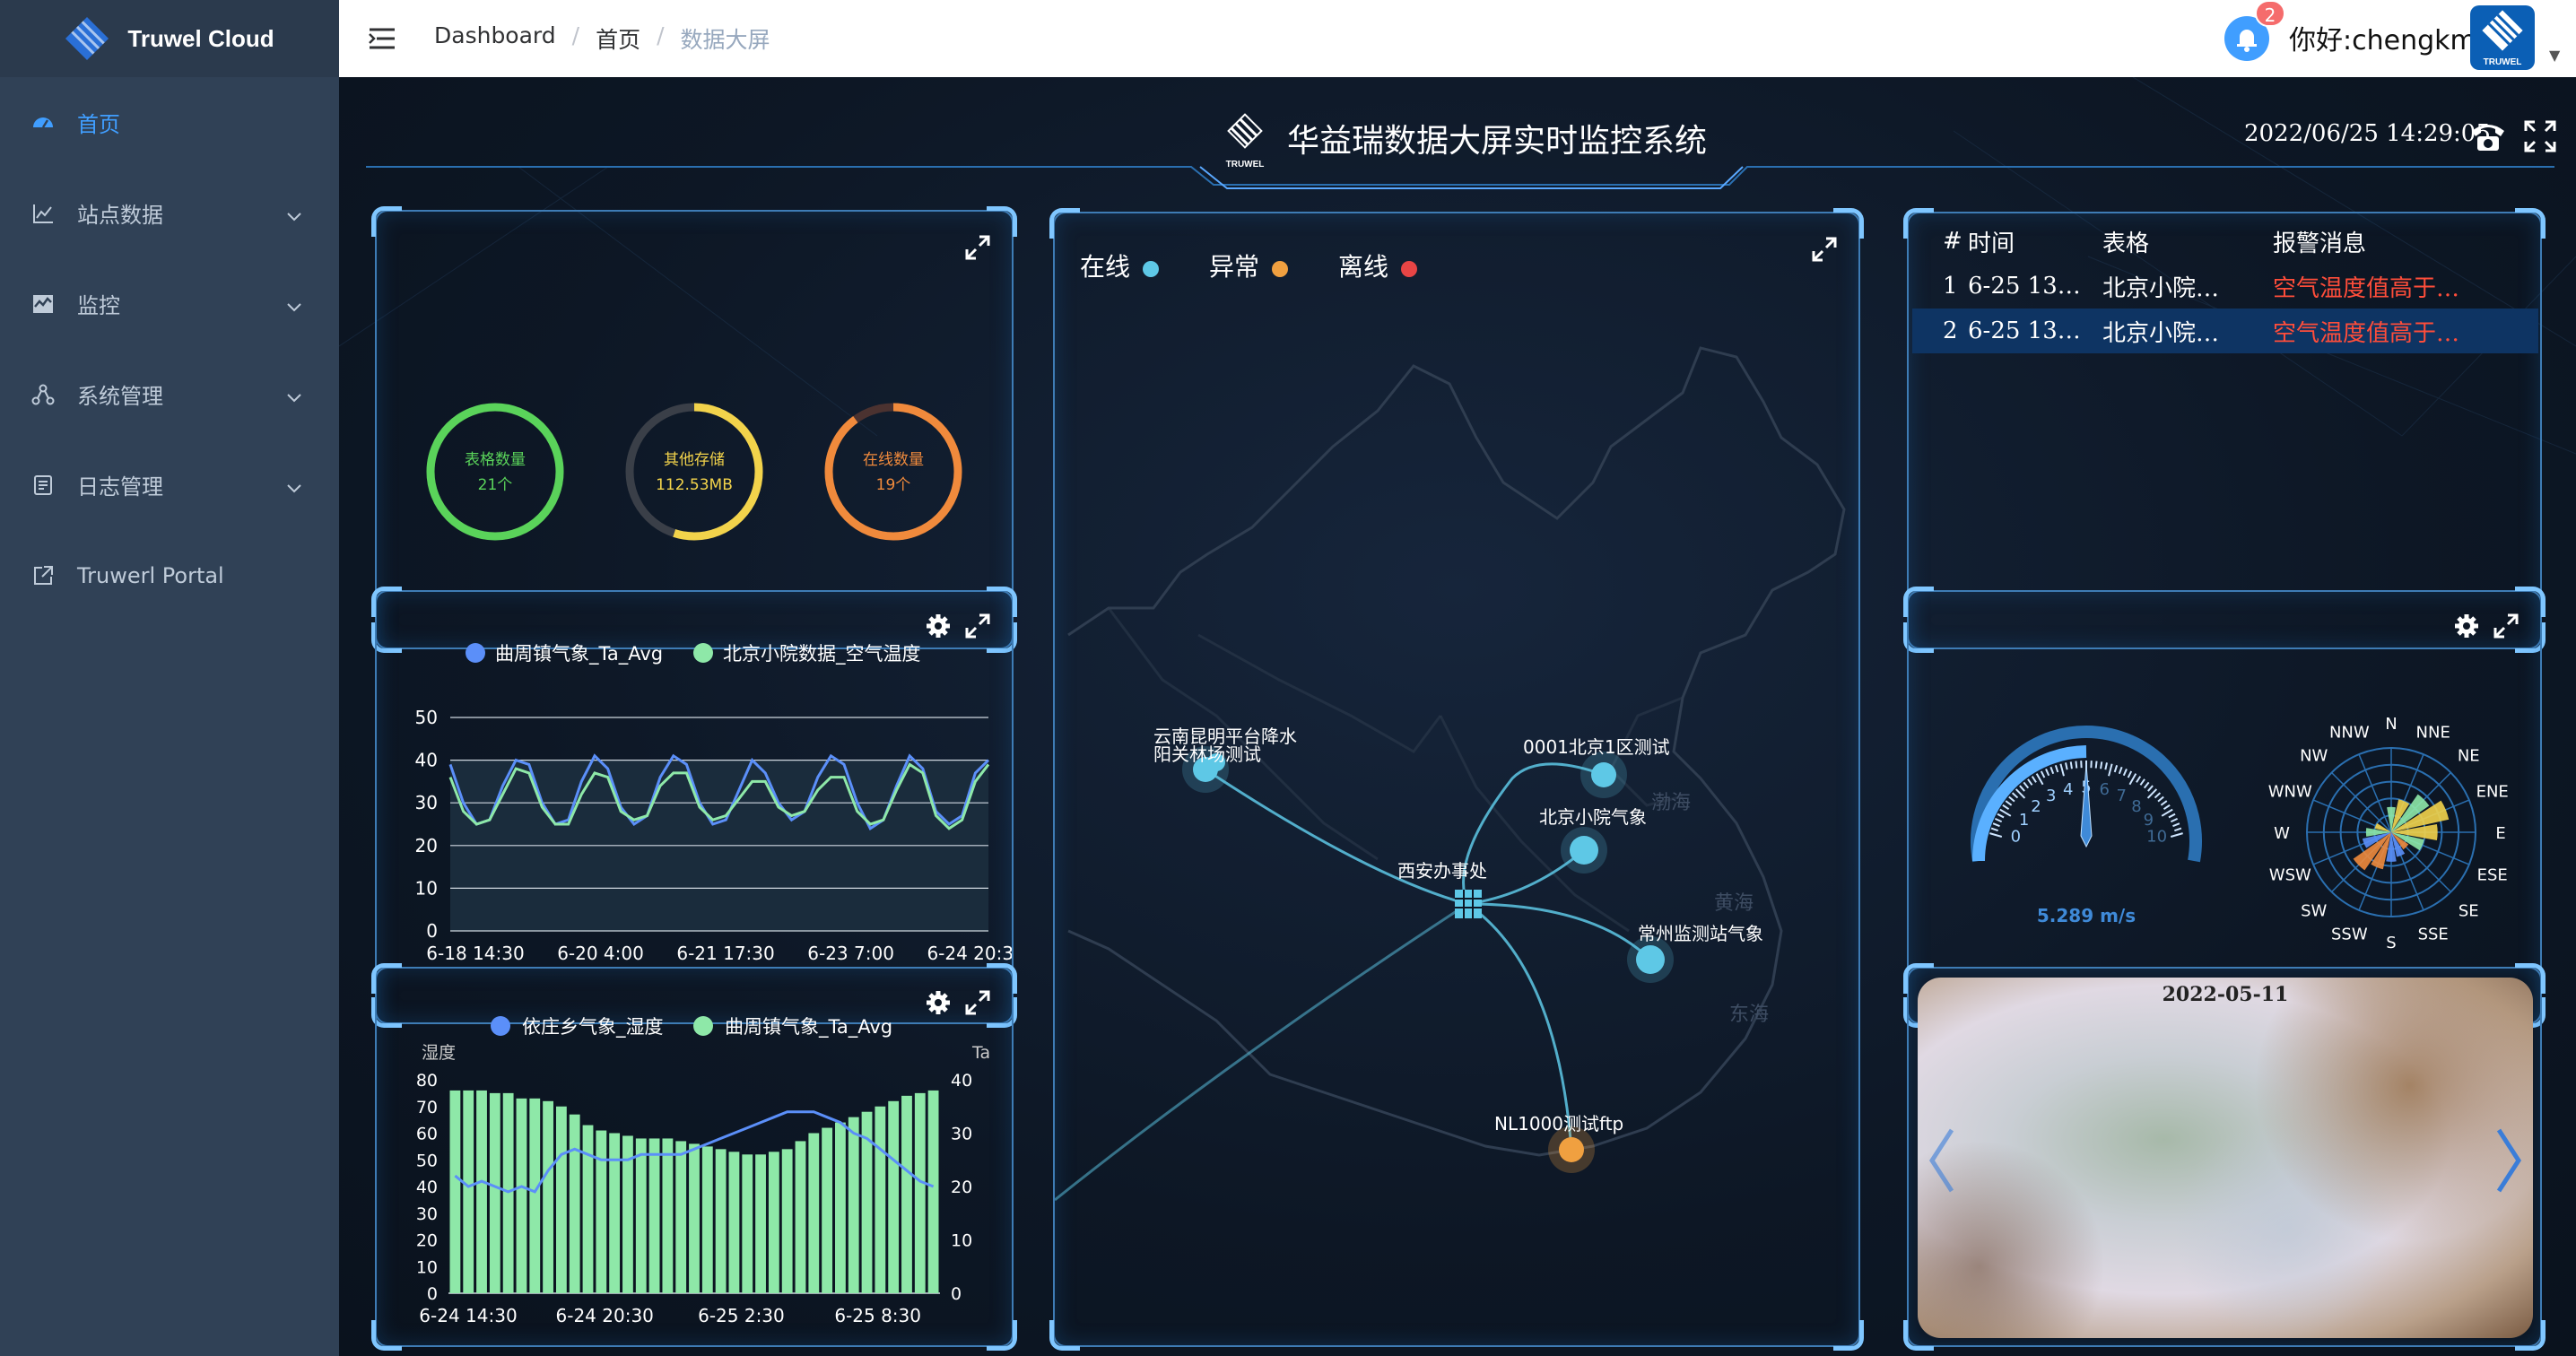 The height and width of the screenshot is (1356, 2576). Describe the element at coordinates (2051, 796) in the screenshot. I see `gauge-tick-label: 3` at that location.